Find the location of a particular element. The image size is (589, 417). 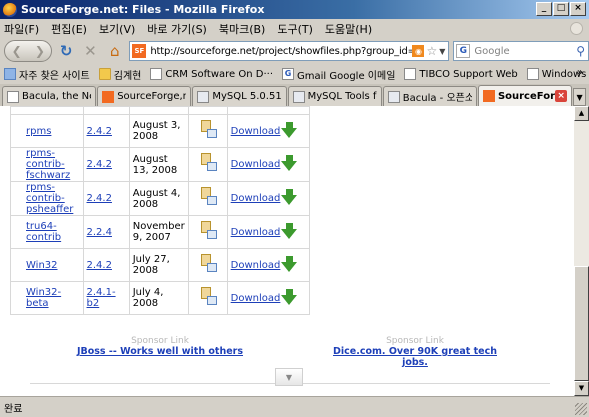

bookmark-gmail: G Gmail Google 이메일 is located at coordinates (338, 74).